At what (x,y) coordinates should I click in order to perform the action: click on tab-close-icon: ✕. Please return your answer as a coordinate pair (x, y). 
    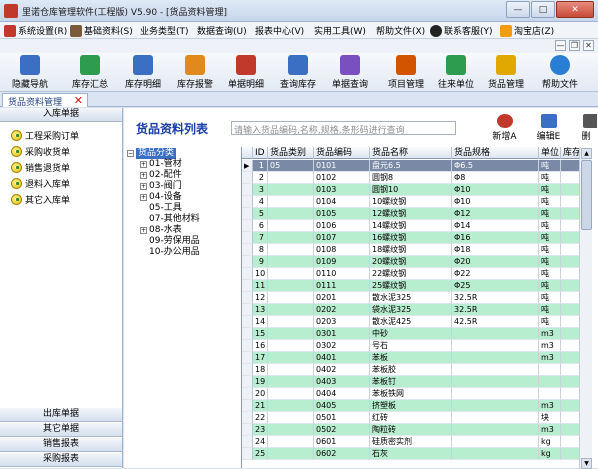
    Looking at the image, I should click on (78, 100).